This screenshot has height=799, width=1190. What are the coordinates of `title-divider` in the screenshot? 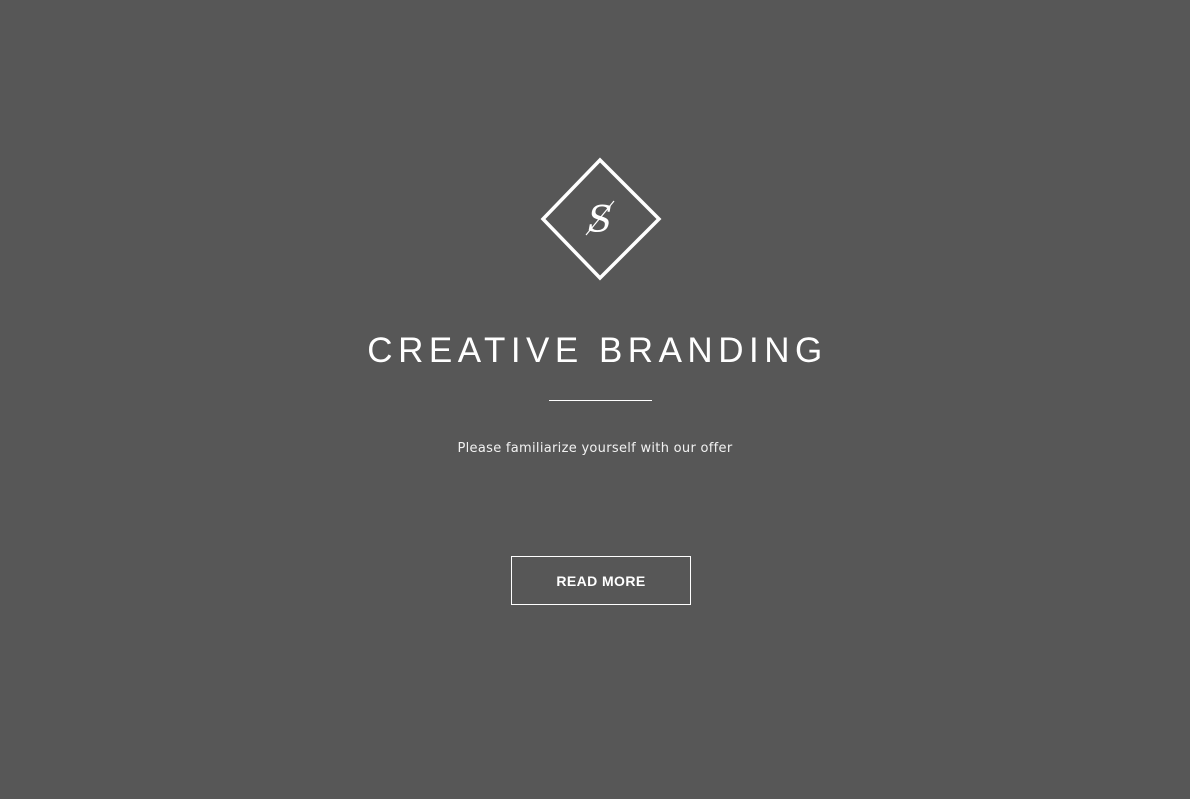 It's located at (600, 400).